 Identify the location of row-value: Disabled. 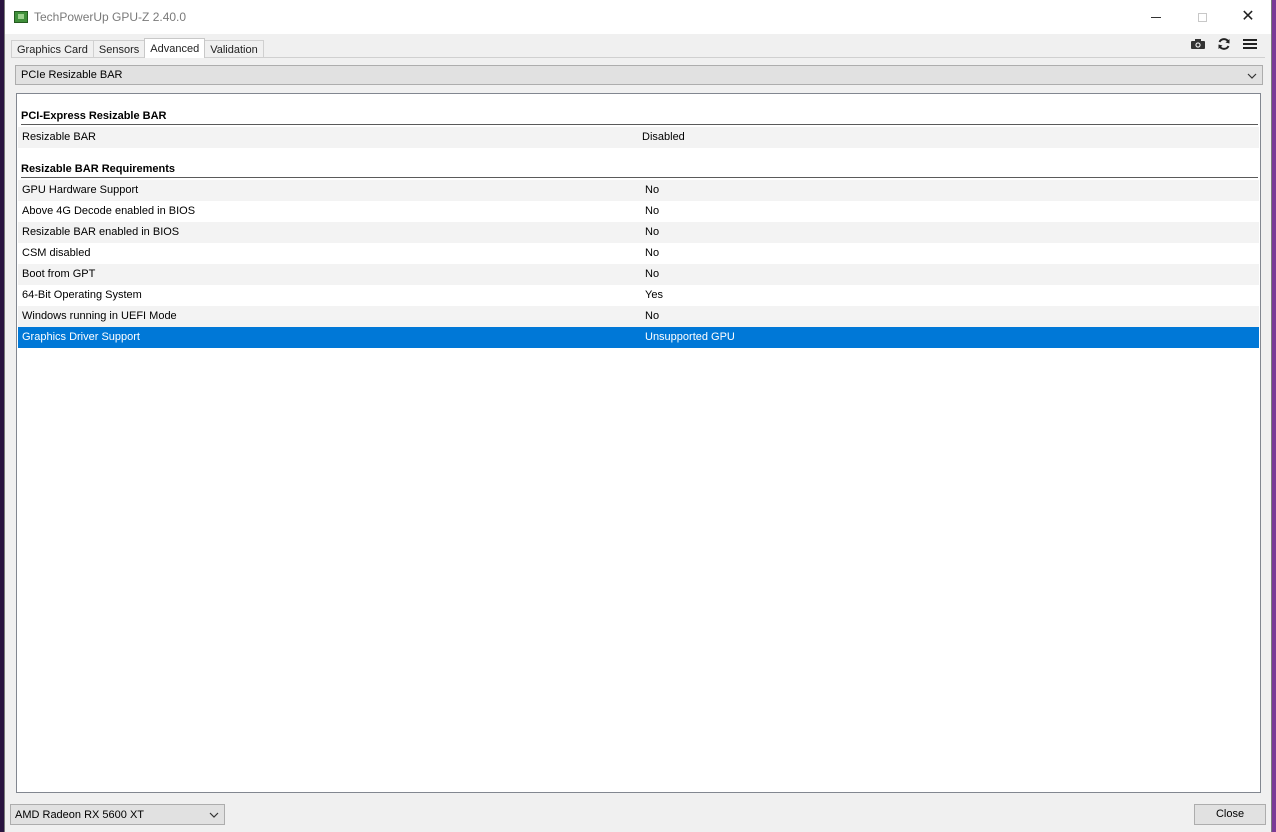
(663, 137).